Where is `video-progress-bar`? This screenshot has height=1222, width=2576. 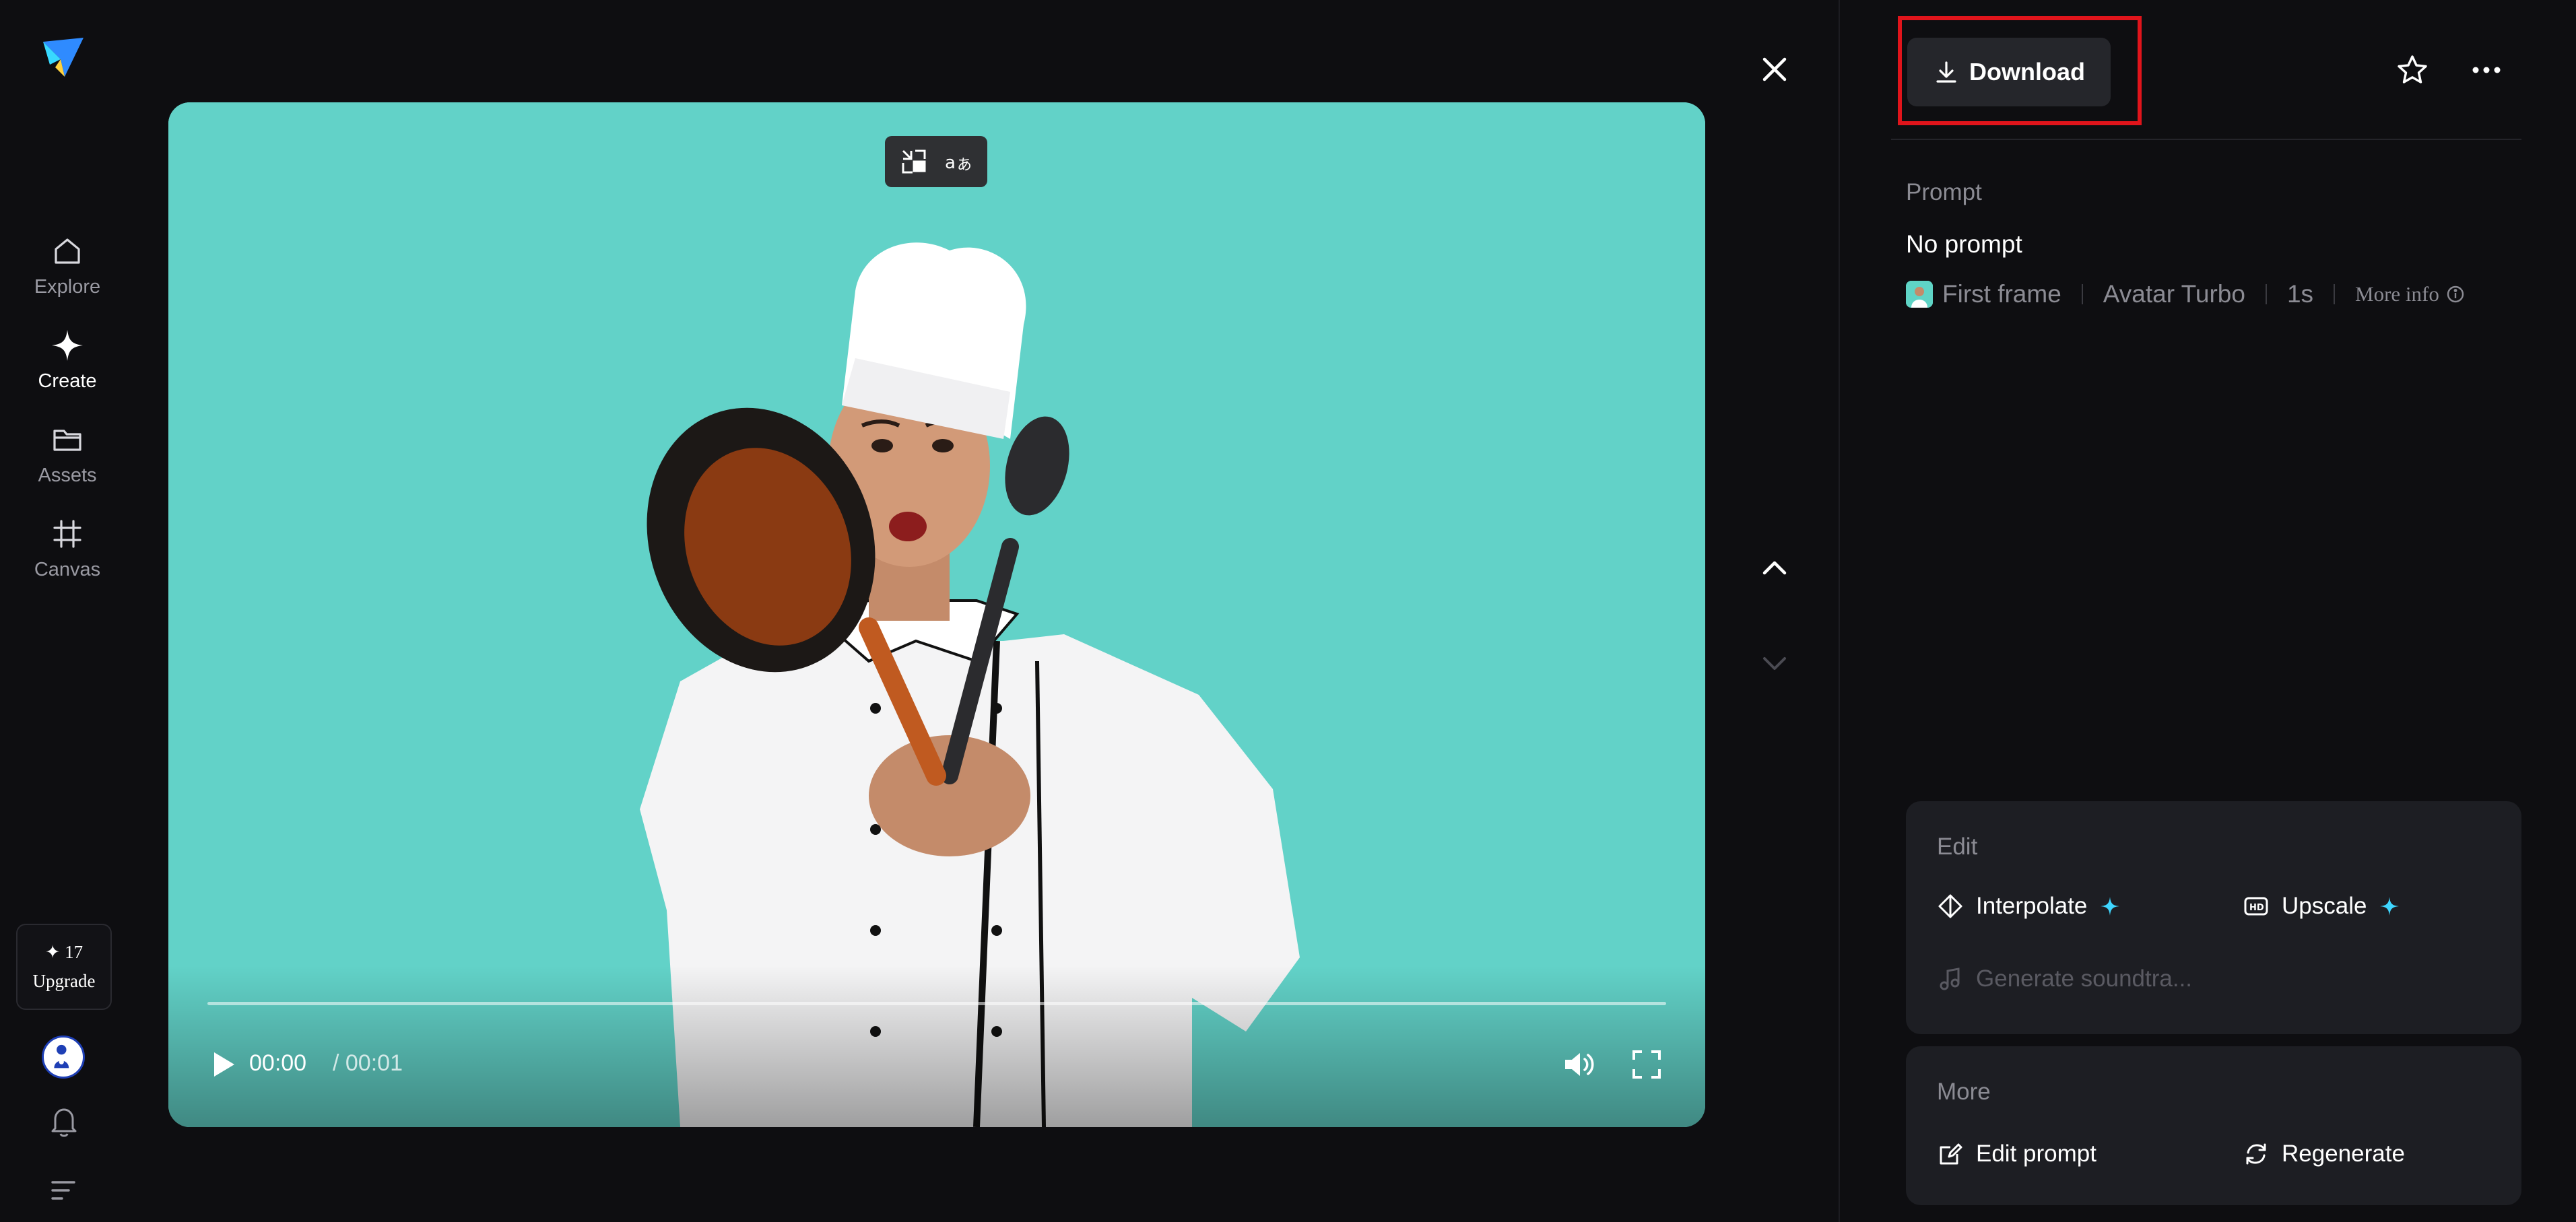 video-progress-bar is located at coordinates (936, 1003).